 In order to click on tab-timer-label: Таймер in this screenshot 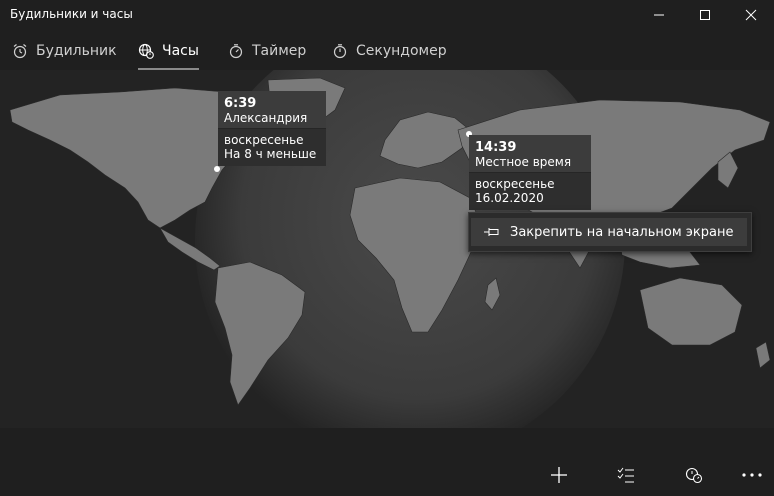, I will do `click(279, 51)`.